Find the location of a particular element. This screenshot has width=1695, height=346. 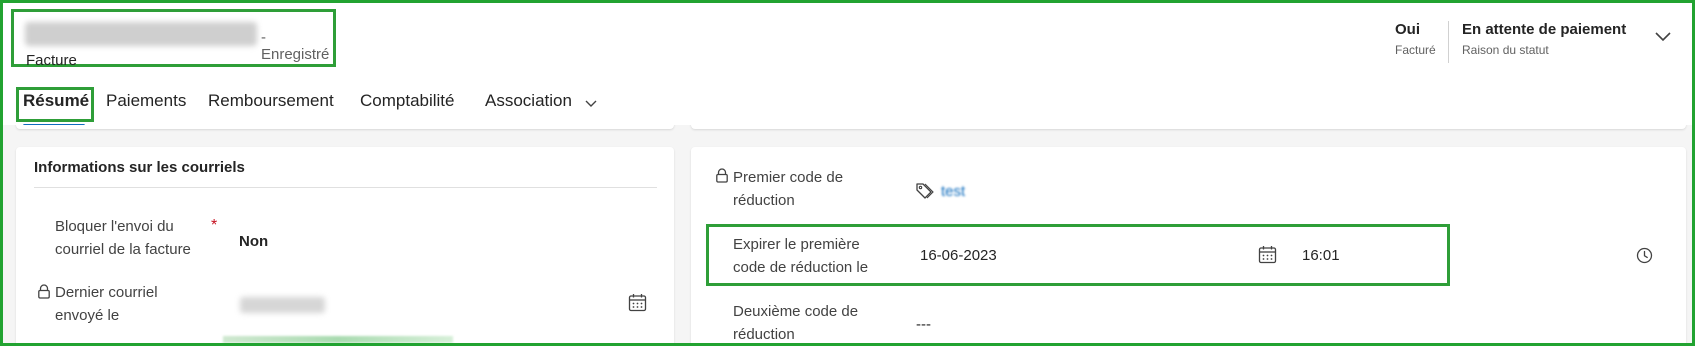

label-line: envoyé le is located at coordinates (87, 315).